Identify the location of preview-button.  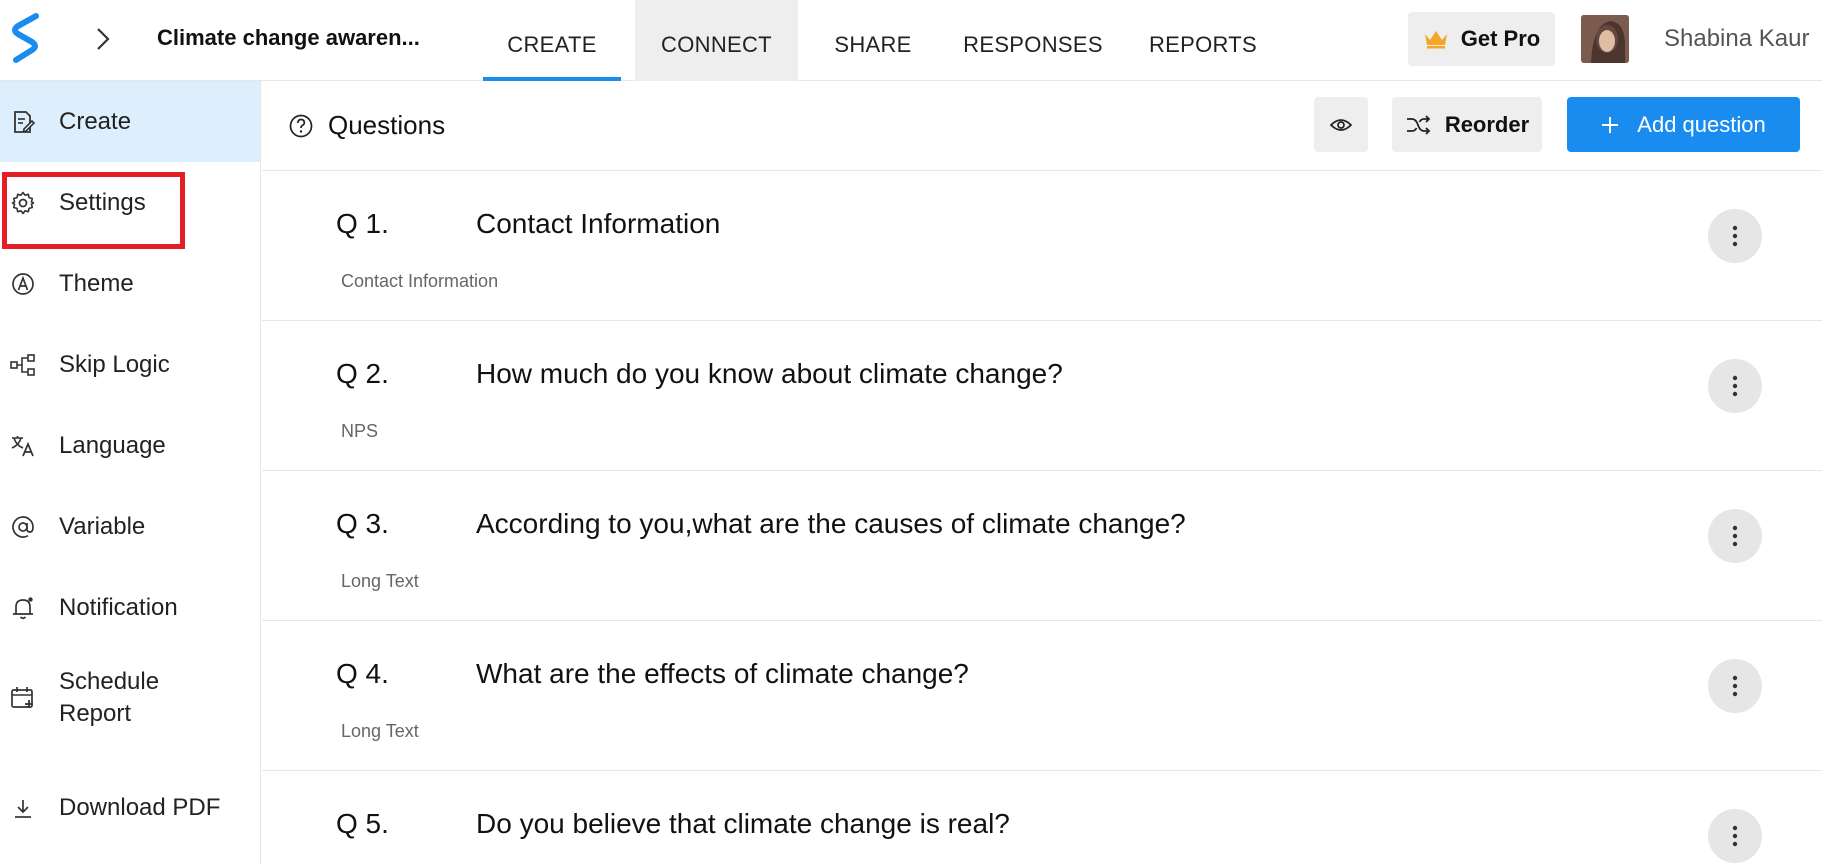
(1341, 124).